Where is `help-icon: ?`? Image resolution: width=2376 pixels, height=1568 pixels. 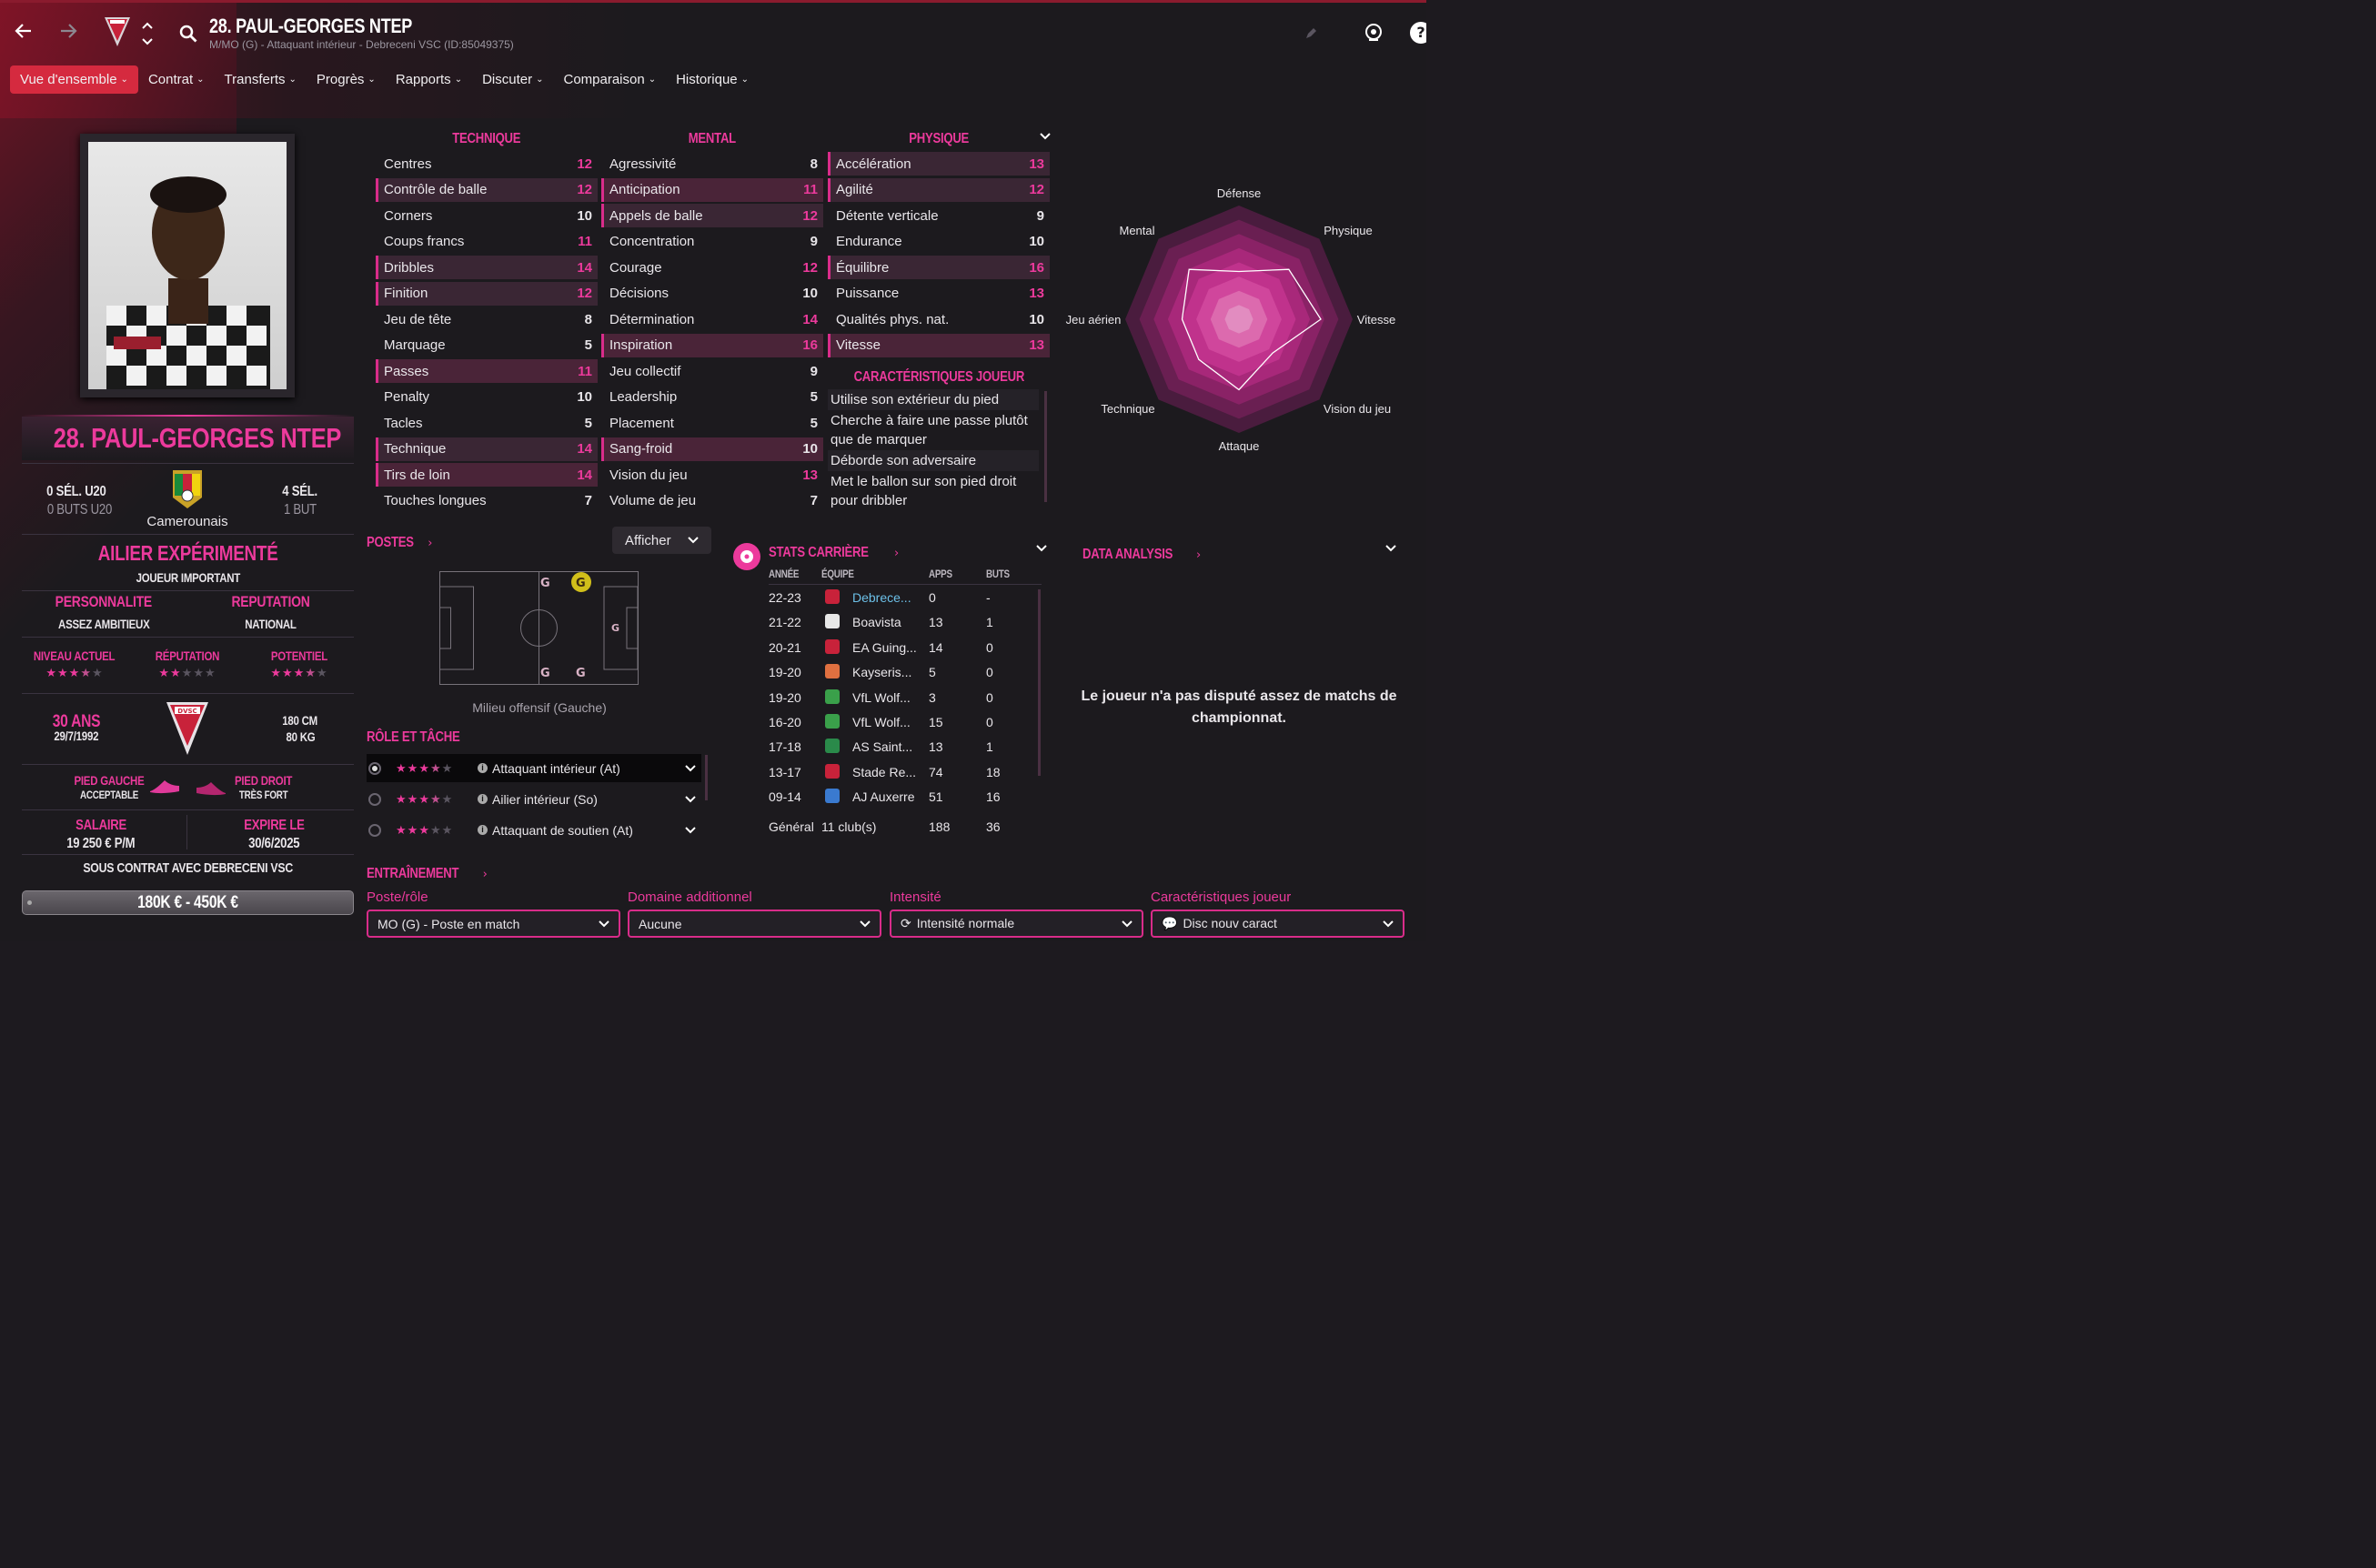 help-icon: ? is located at coordinates (1418, 33).